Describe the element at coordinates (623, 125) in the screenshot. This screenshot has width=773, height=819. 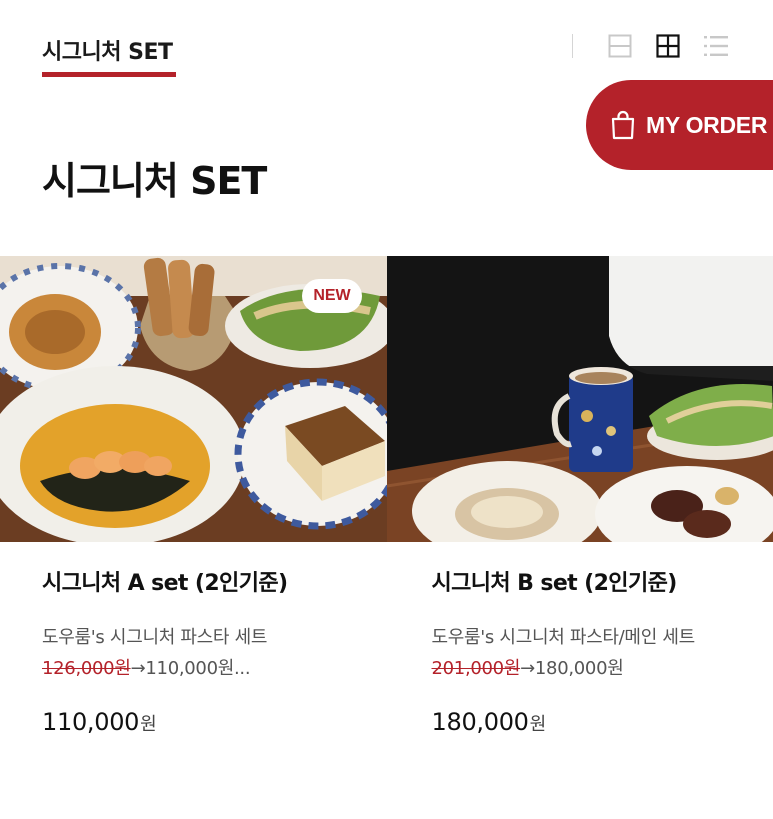
I see `shopping-bag-icon` at that location.